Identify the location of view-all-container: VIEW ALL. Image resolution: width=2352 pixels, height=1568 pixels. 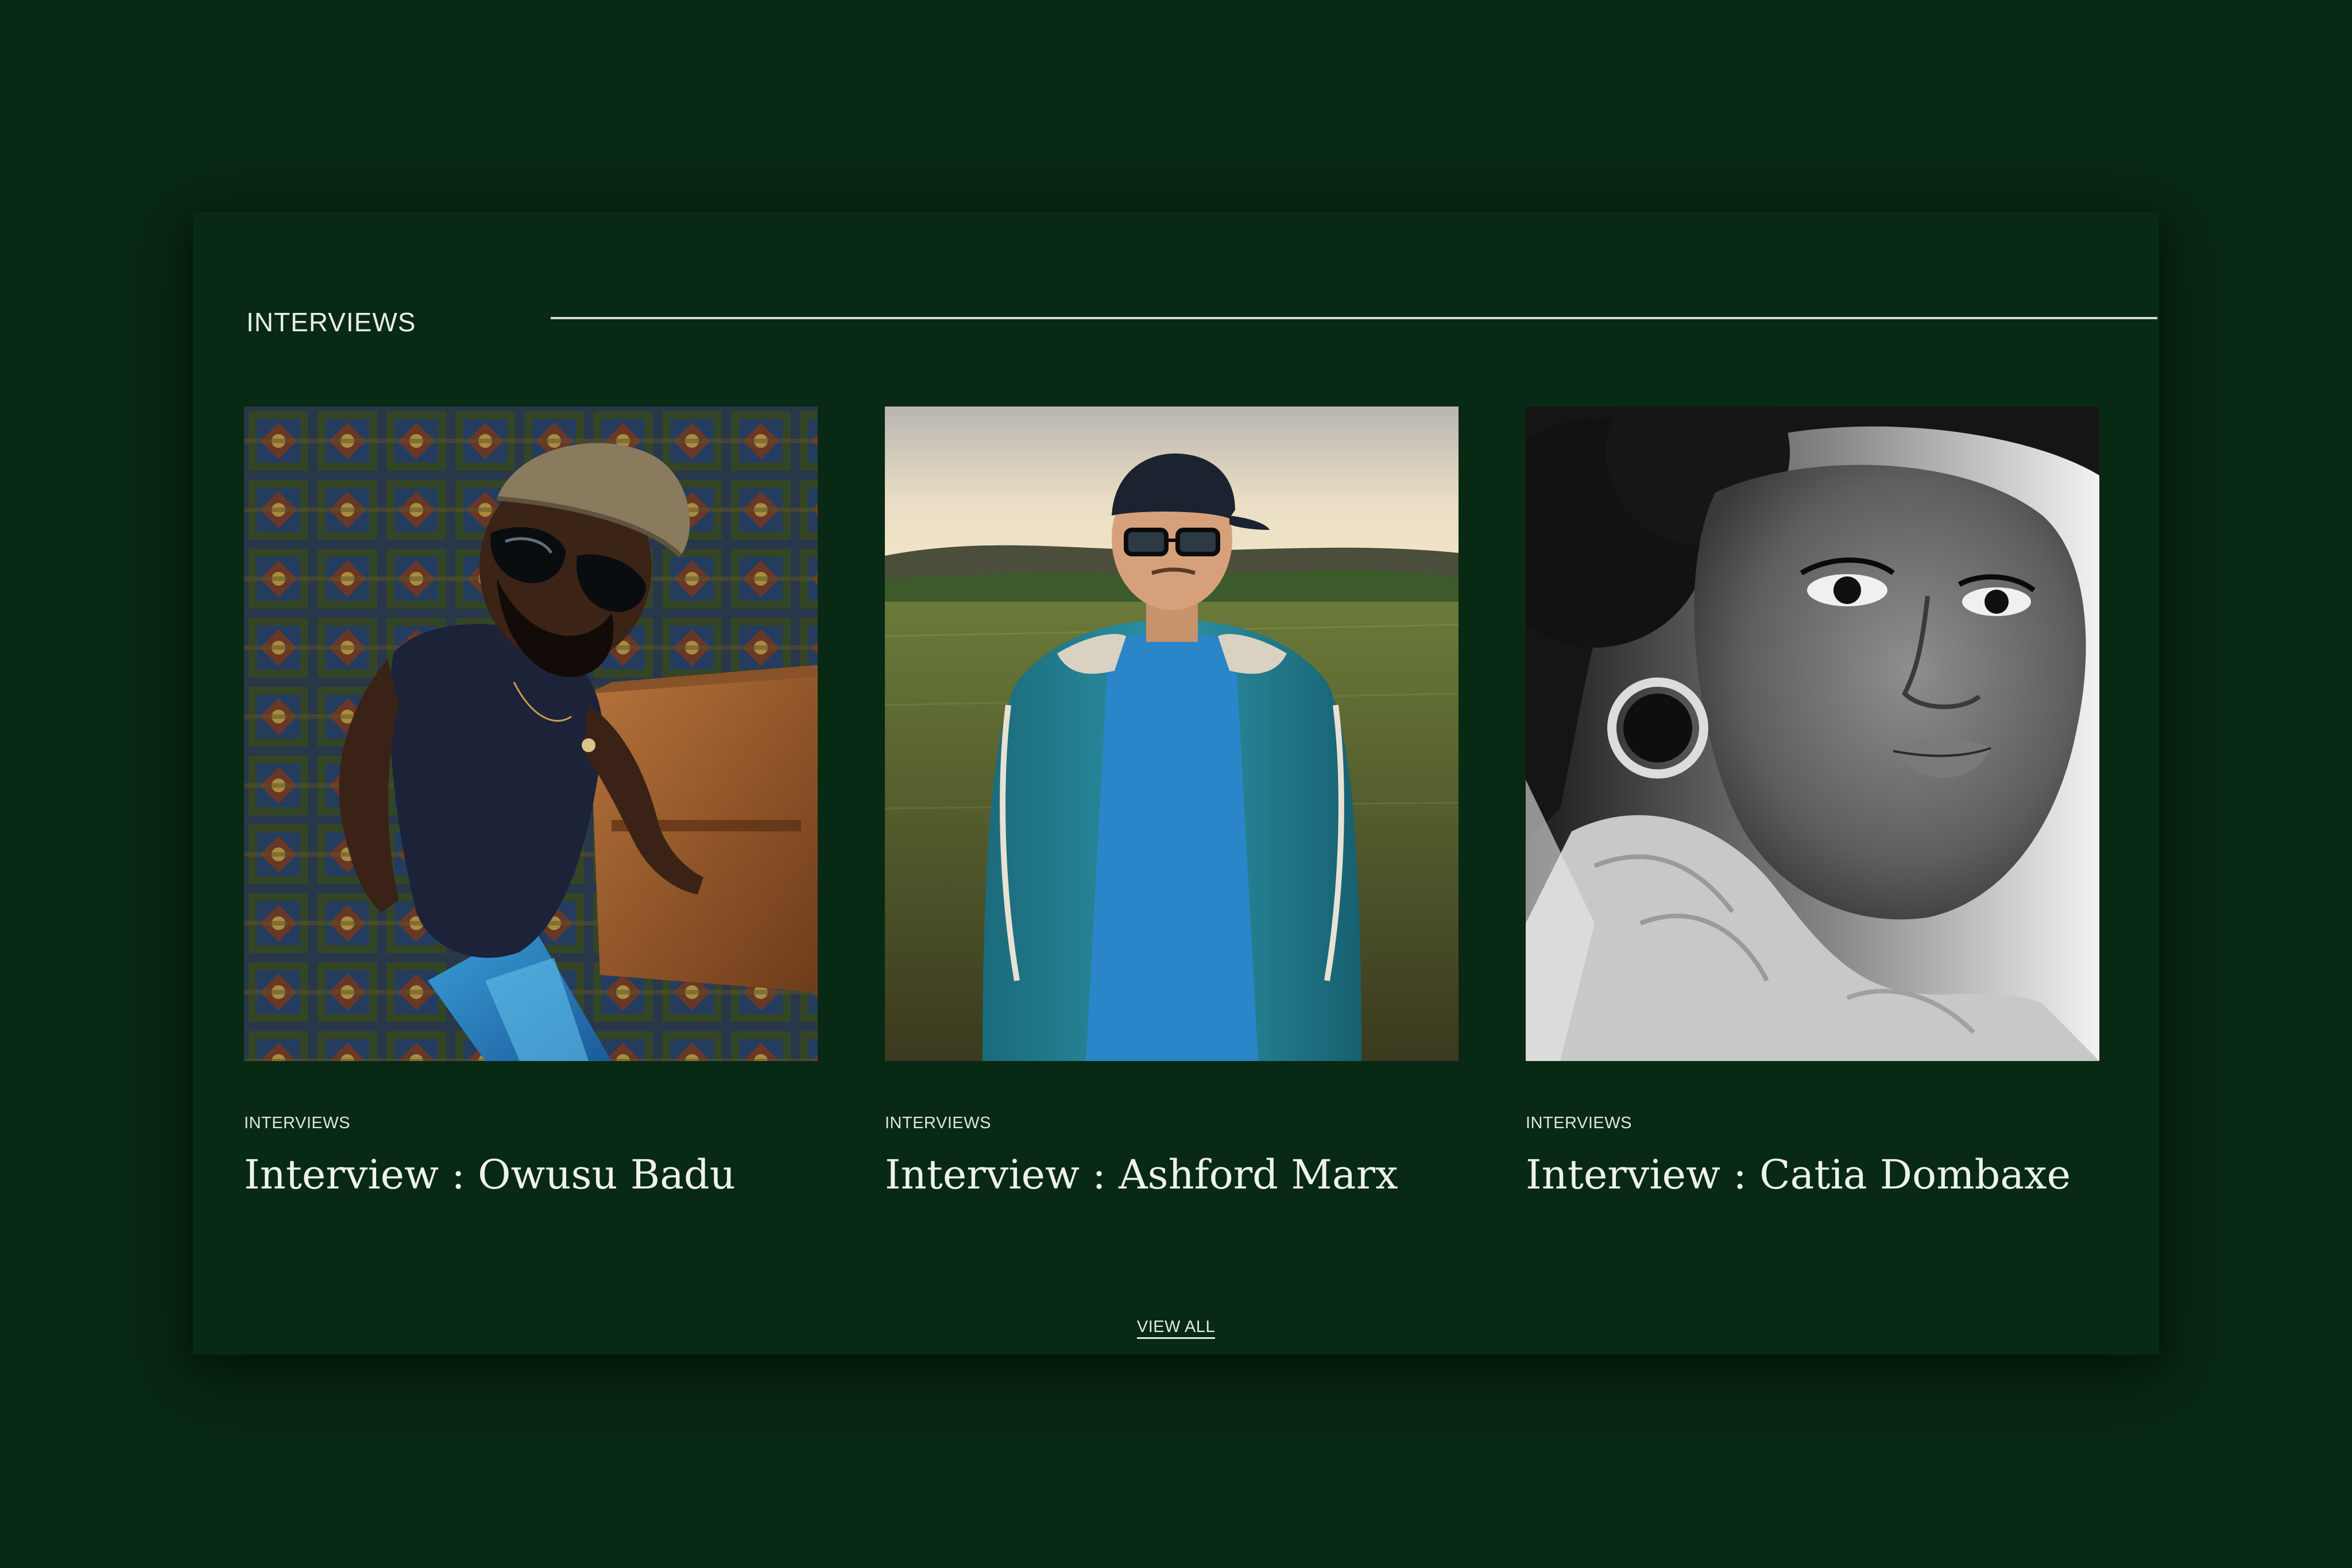
(1176, 1328).